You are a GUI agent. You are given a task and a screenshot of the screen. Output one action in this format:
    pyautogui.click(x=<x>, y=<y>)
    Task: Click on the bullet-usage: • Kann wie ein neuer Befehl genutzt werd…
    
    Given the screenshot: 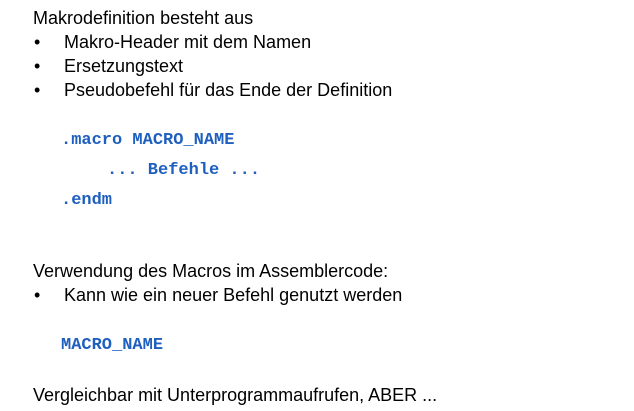 What is the action you would take?
    pyautogui.click(x=314, y=295)
    